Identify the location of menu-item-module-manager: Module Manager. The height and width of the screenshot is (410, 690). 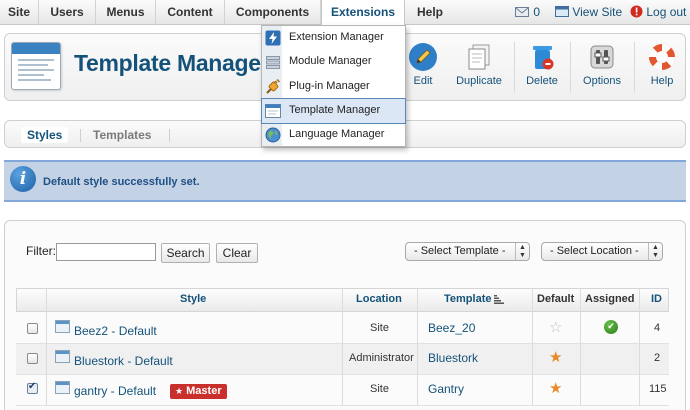
(333, 62).